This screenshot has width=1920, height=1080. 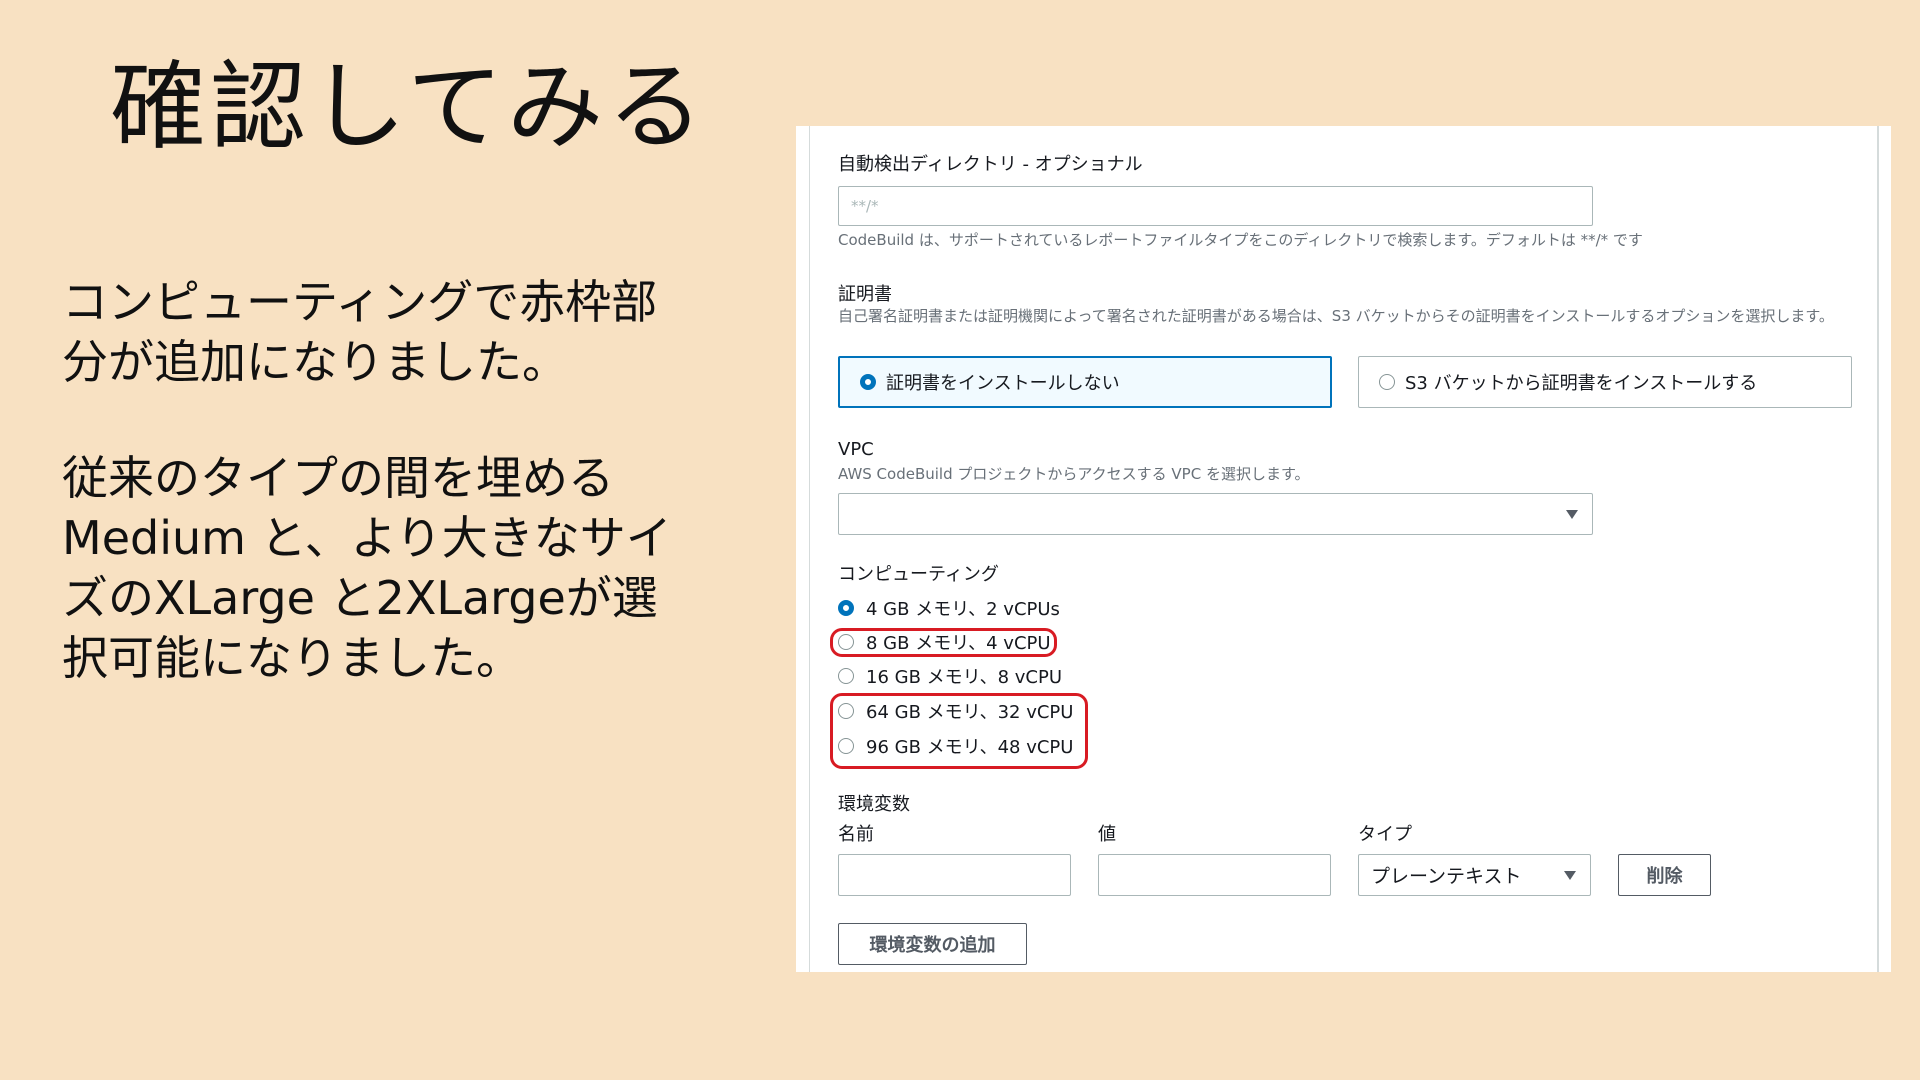 I want to click on slide-title: 確認してみる, so click(x=409, y=107).